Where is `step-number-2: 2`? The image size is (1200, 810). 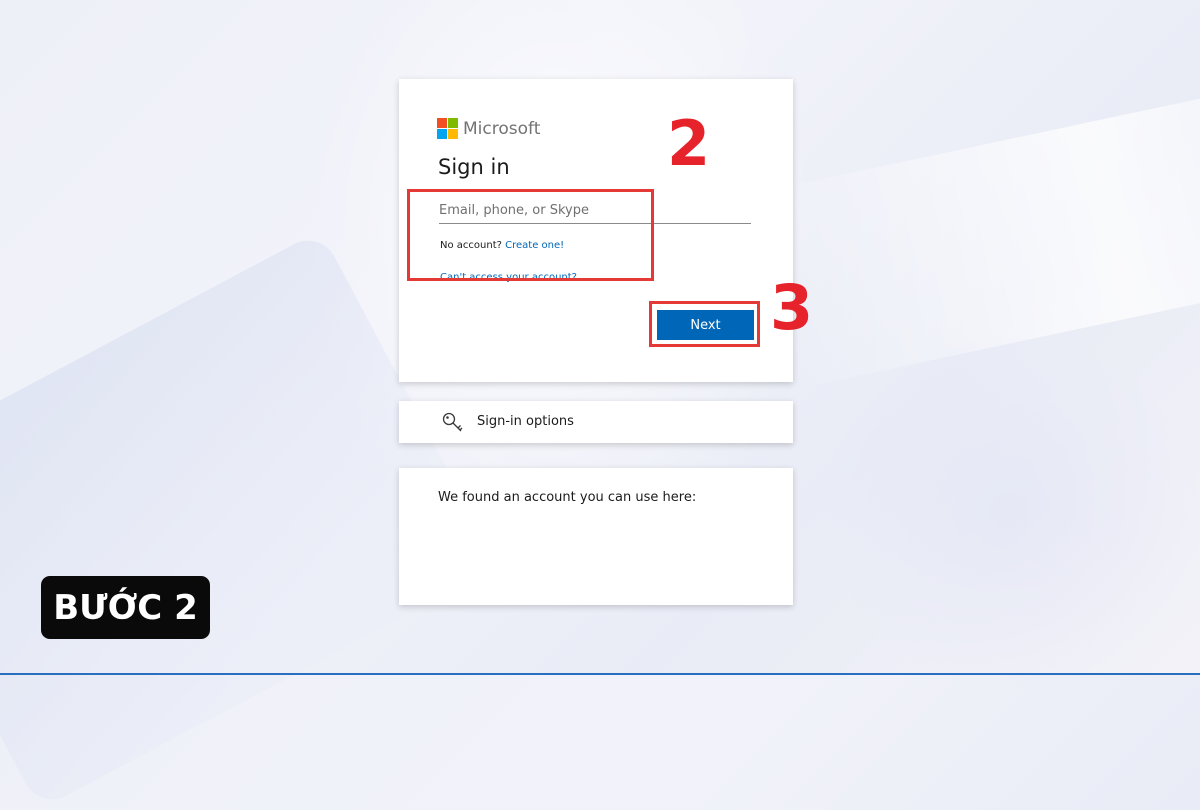 step-number-2: 2 is located at coordinates (689, 143).